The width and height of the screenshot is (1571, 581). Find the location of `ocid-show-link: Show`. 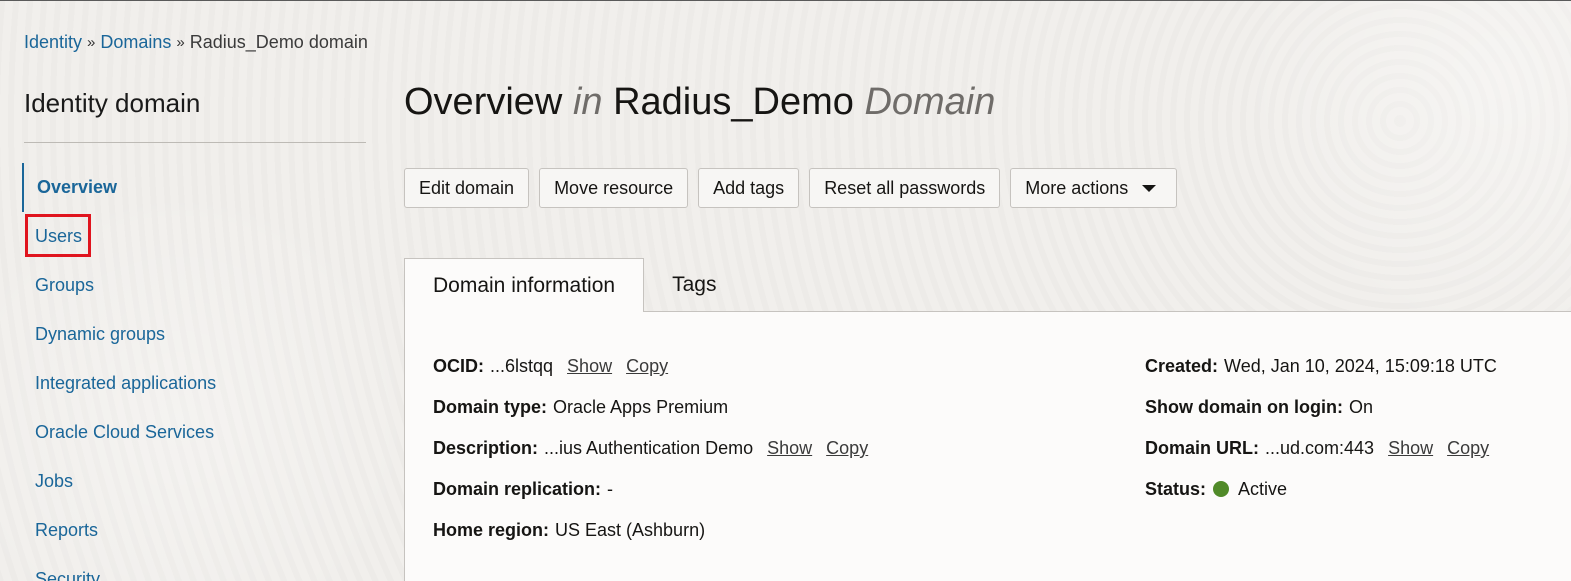

ocid-show-link: Show is located at coordinates (589, 366).